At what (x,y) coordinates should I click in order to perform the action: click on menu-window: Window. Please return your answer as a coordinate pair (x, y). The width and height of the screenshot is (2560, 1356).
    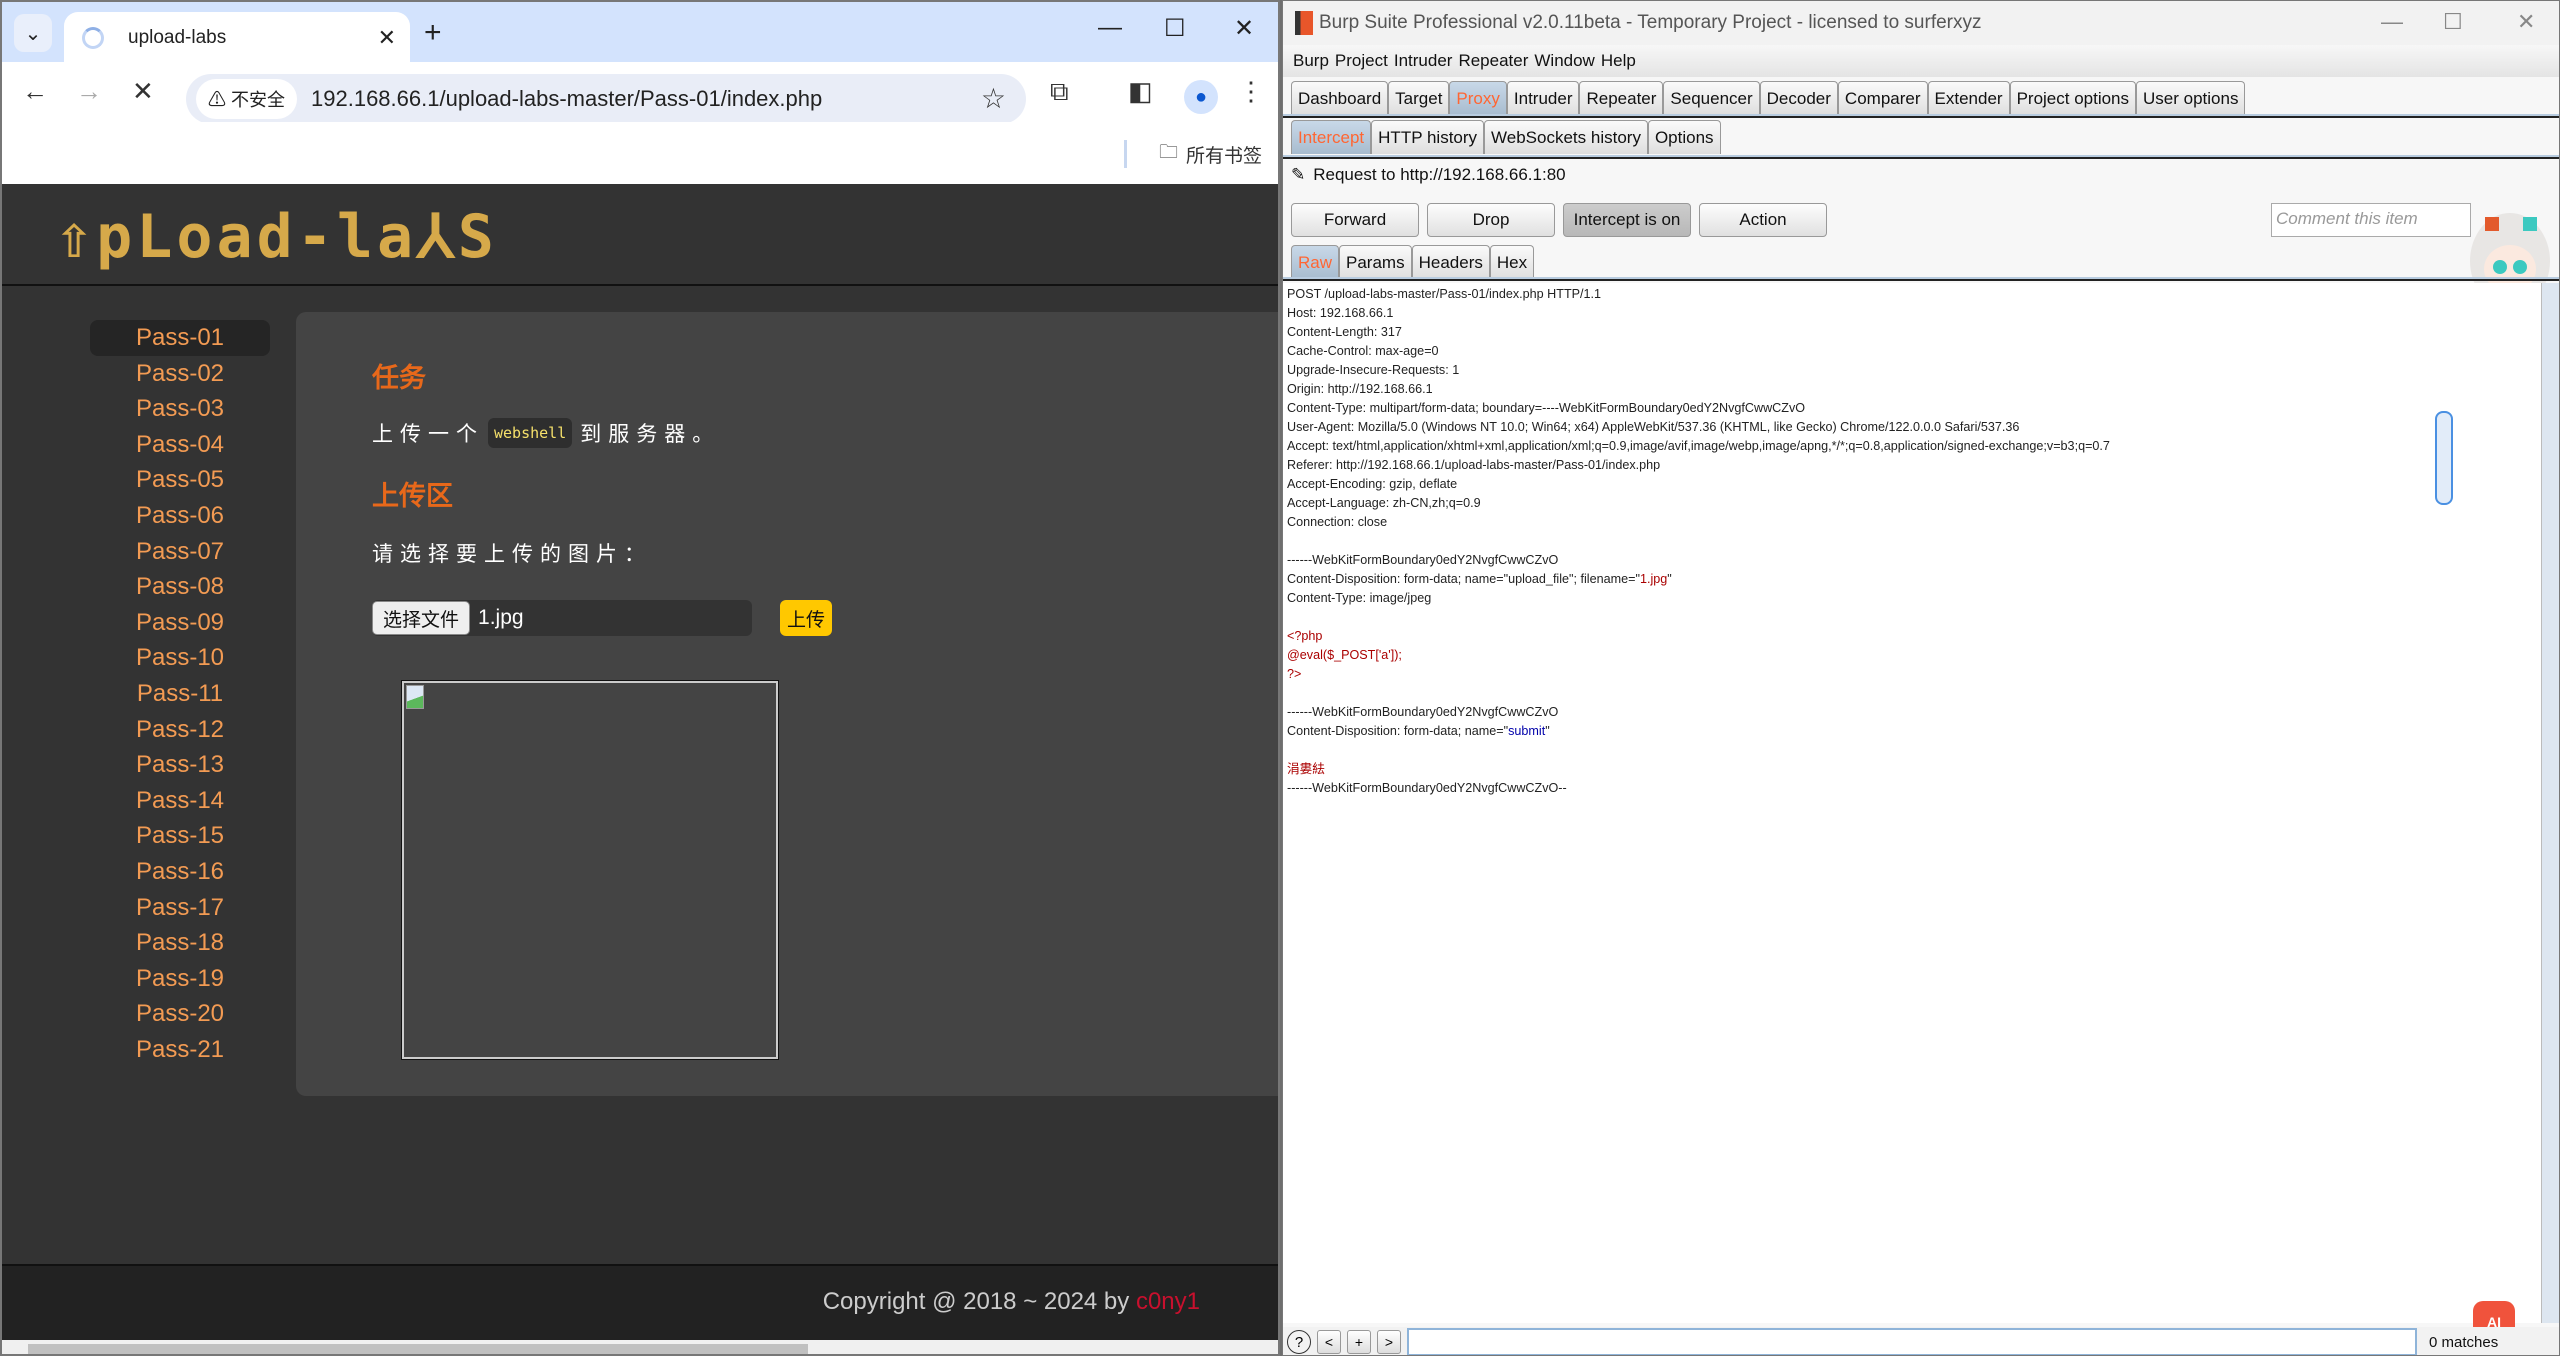
    Looking at the image, I should click on (1564, 61).